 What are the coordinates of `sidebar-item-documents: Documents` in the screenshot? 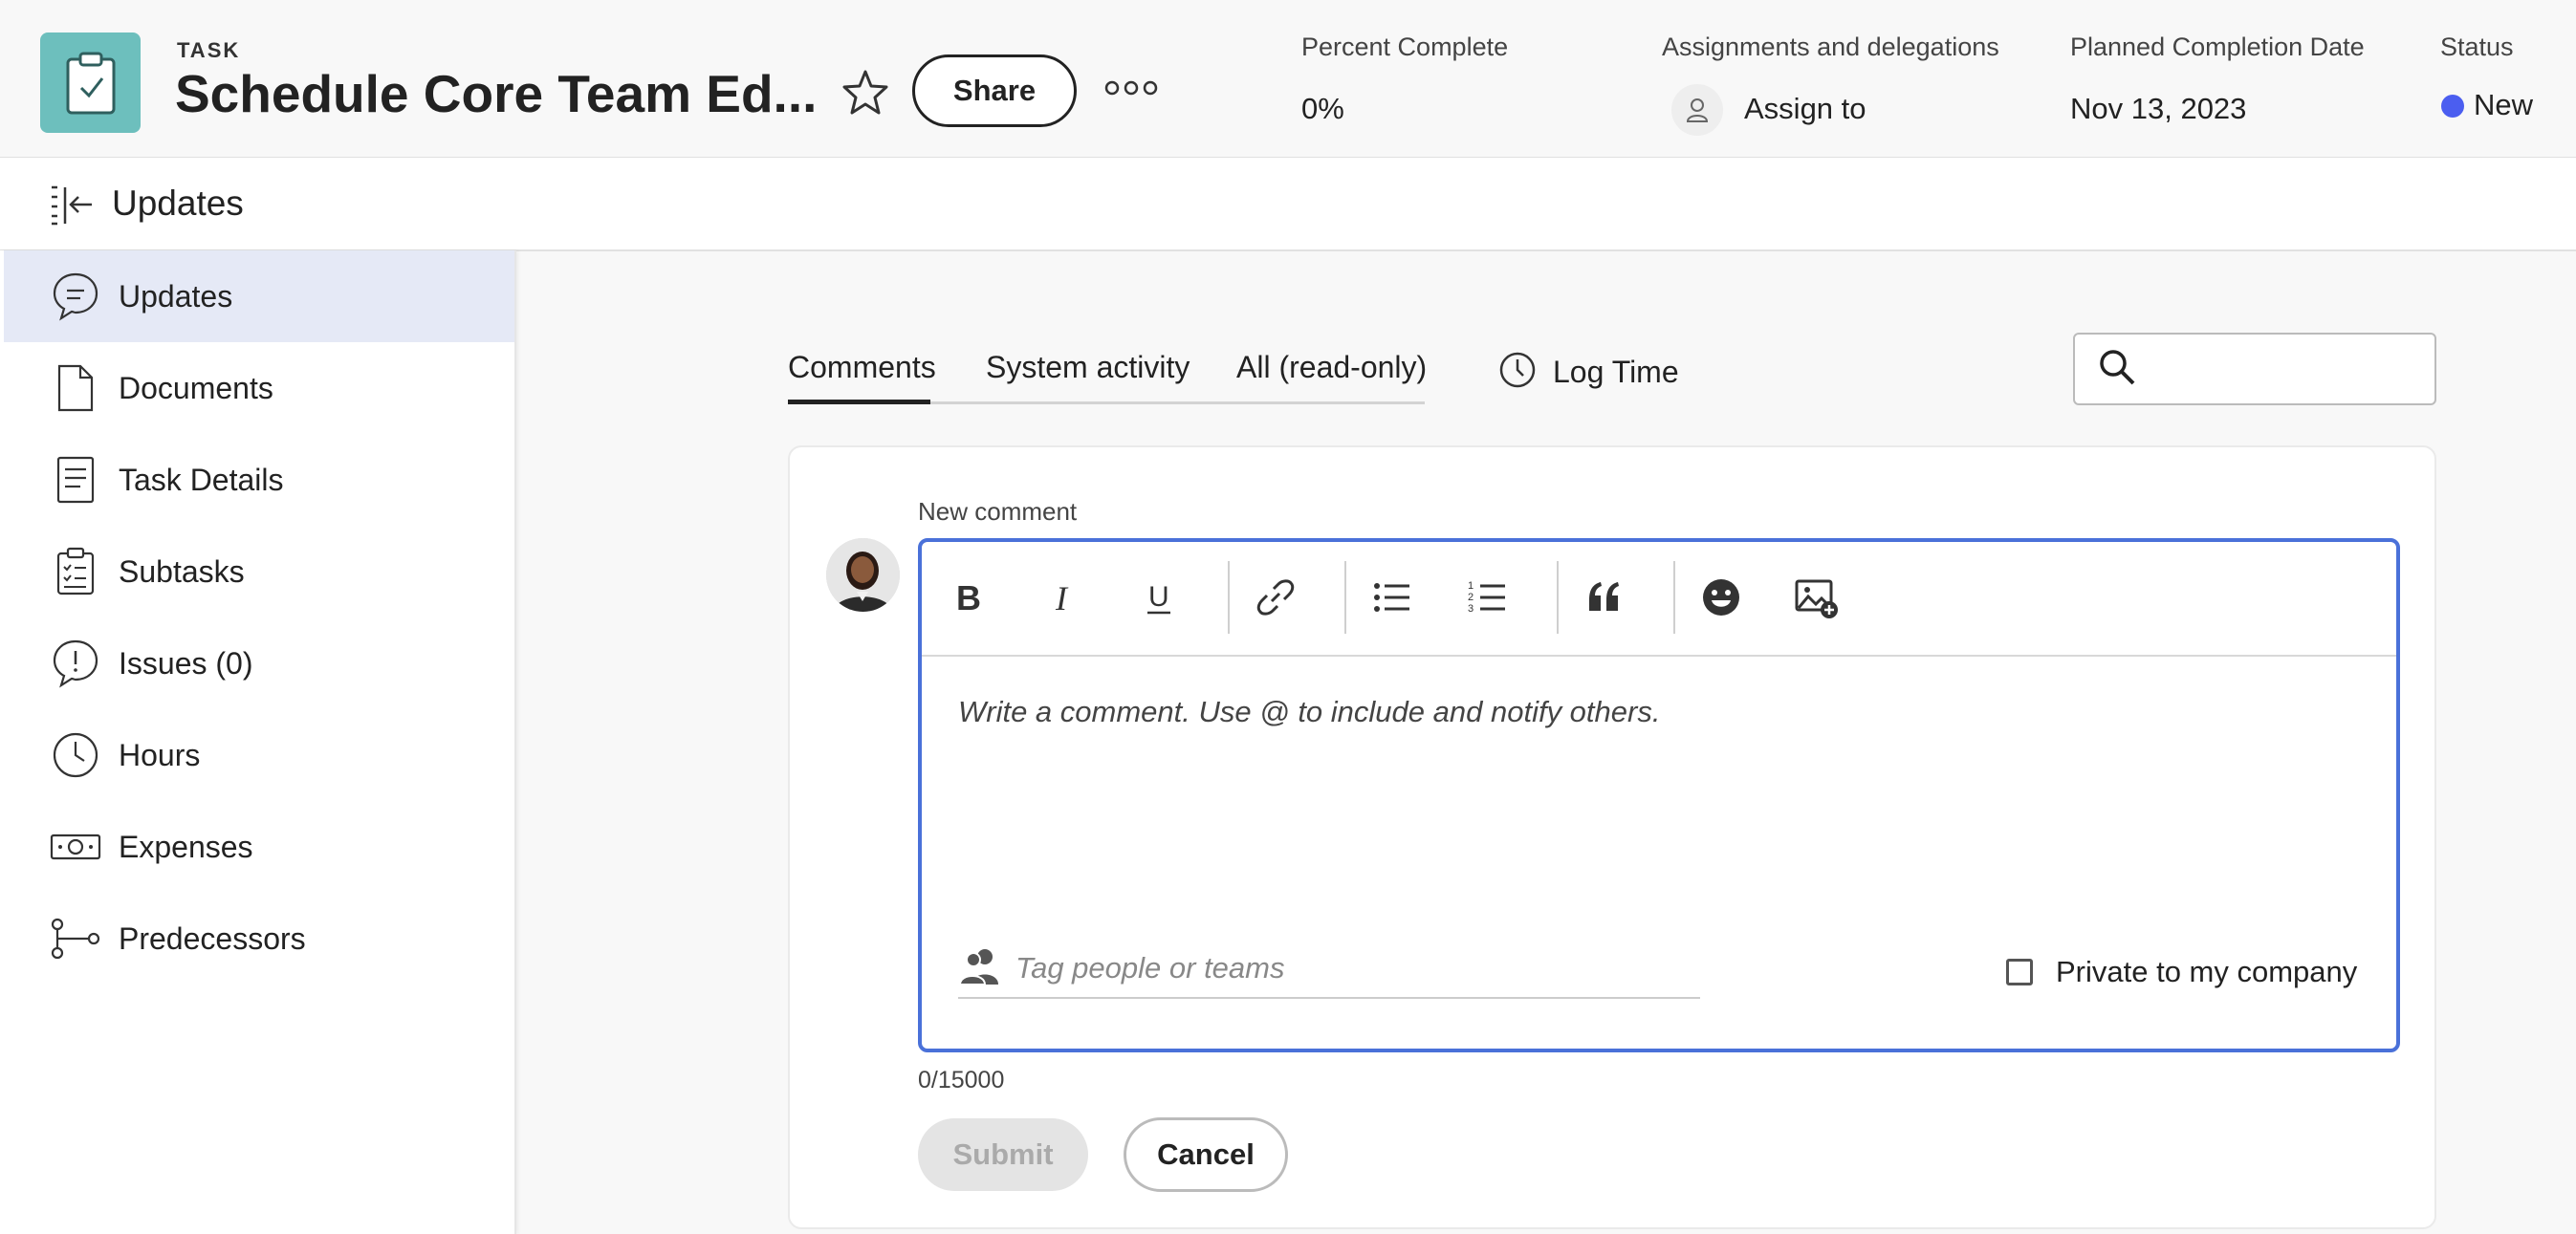 It's located at (259, 388).